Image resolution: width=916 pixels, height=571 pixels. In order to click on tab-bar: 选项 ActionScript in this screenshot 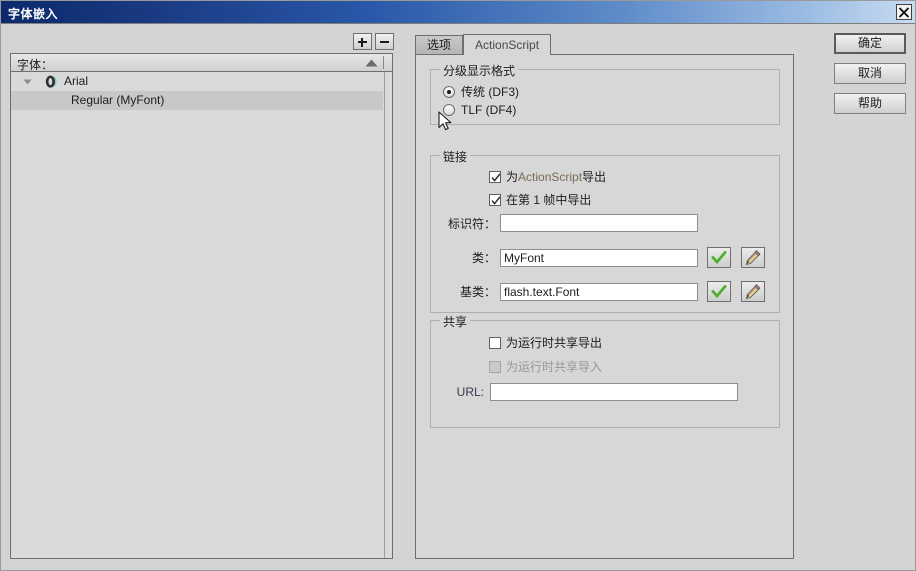, I will do `click(483, 44)`.